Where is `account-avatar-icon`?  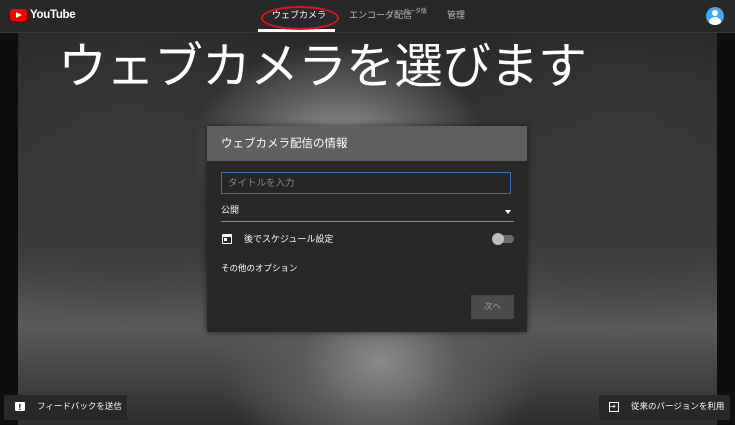 account-avatar-icon is located at coordinates (715, 16).